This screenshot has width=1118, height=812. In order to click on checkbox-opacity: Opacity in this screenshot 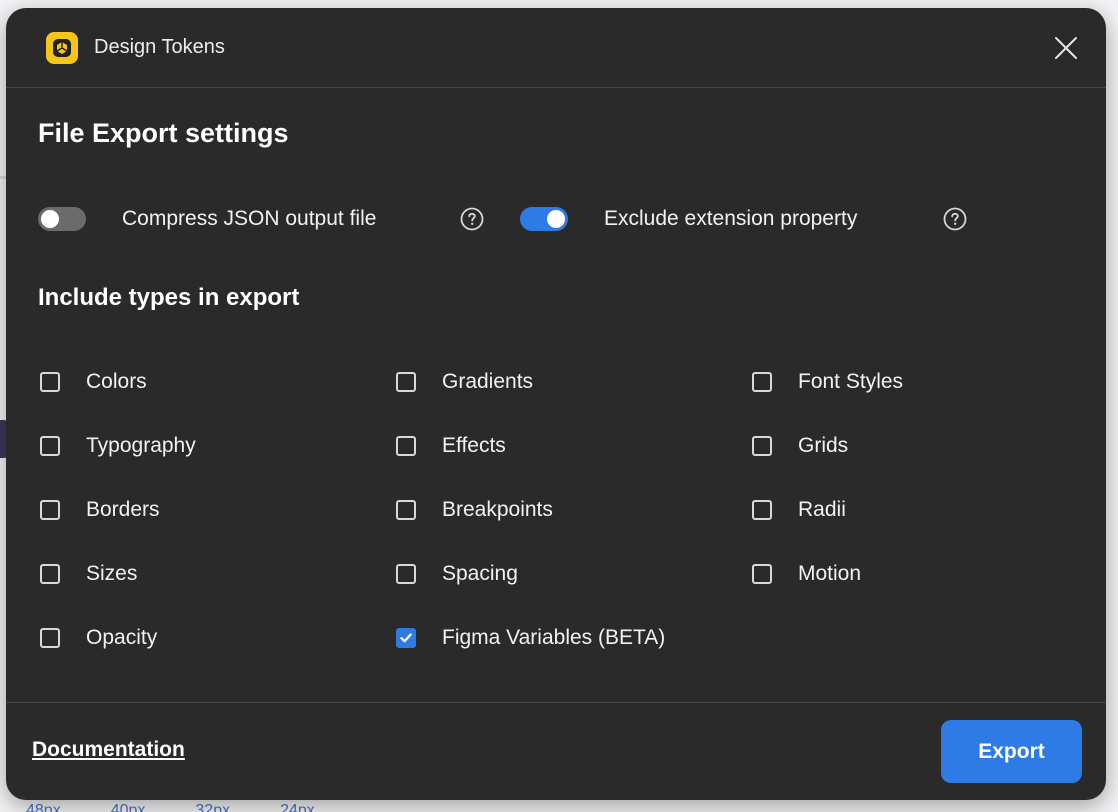, I will do `click(98, 638)`.